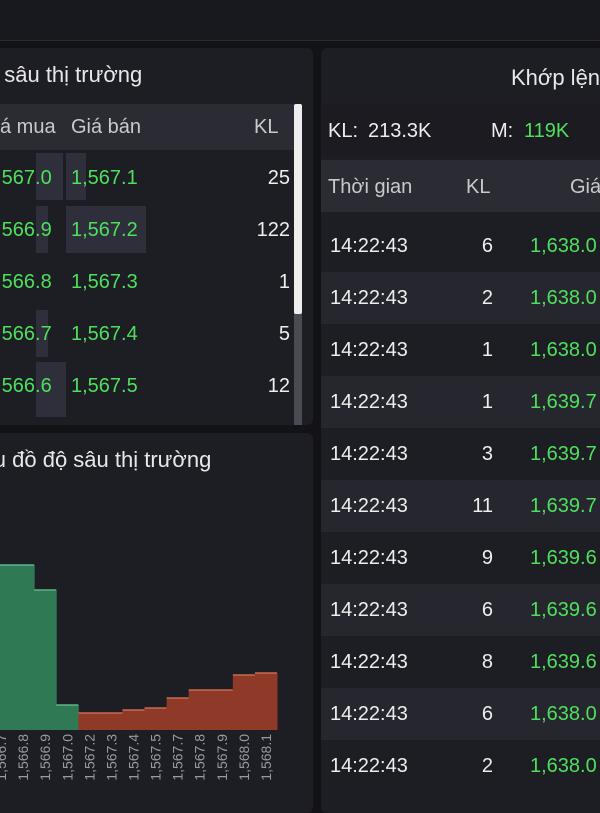  I want to click on orderbook-row: 1,566.6 1,567.5 12, so click(145, 386).